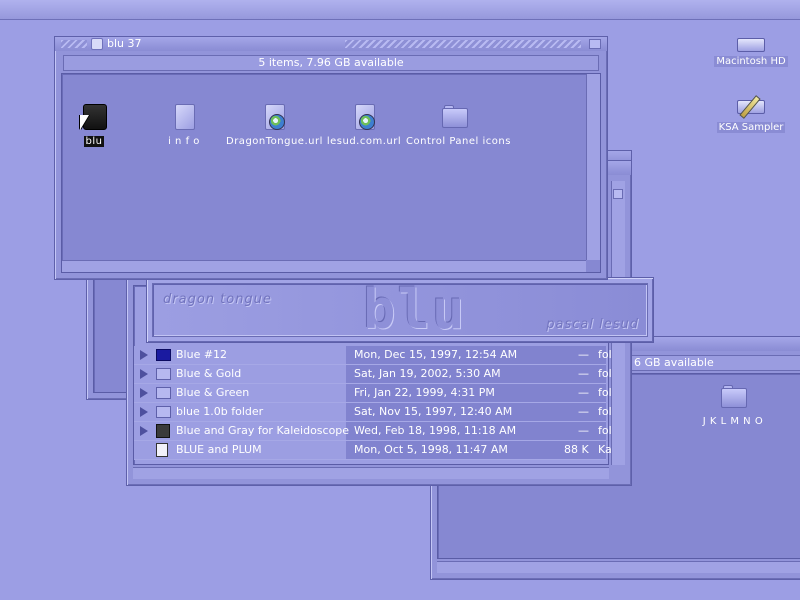  I want to click on folder-jklmno: J K L M N O, so click(733, 404).